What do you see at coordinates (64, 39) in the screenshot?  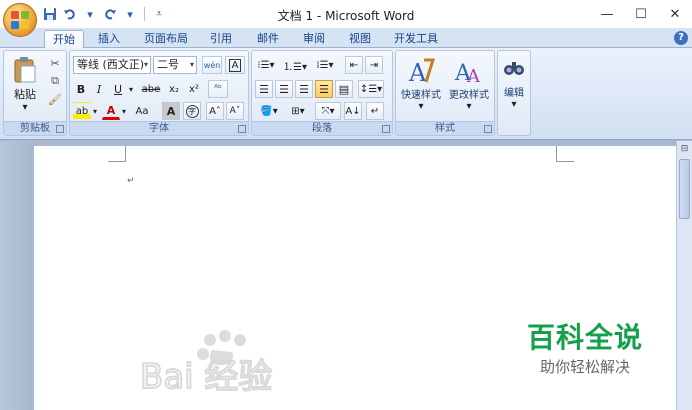 I see `tab-home: 开始` at bounding box center [64, 39].